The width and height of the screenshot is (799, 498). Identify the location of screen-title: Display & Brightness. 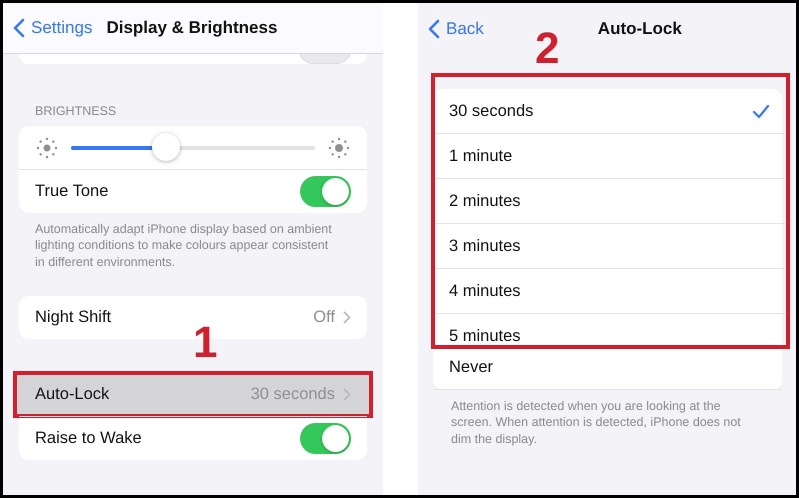
(192, 28).